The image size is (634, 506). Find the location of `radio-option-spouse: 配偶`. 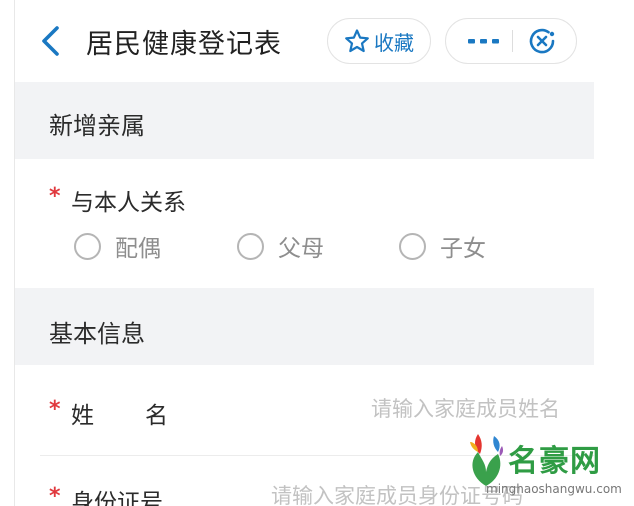

radio-option-spouse: 配偶 is located at coordinates (117, 246).